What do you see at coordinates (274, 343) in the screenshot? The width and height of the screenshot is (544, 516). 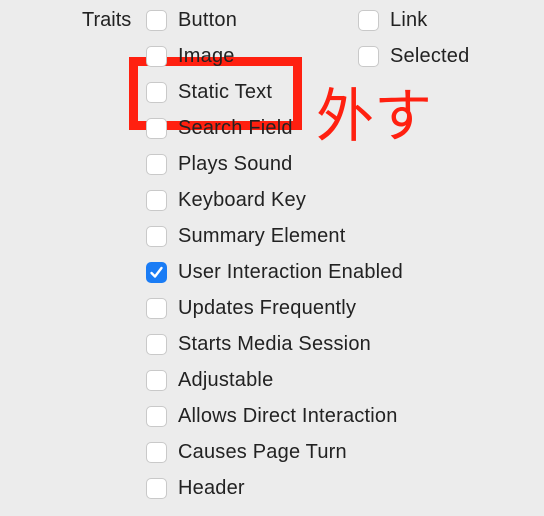 I see `checkbox-label: Starts Media Session` at bounding box center [274, 343].